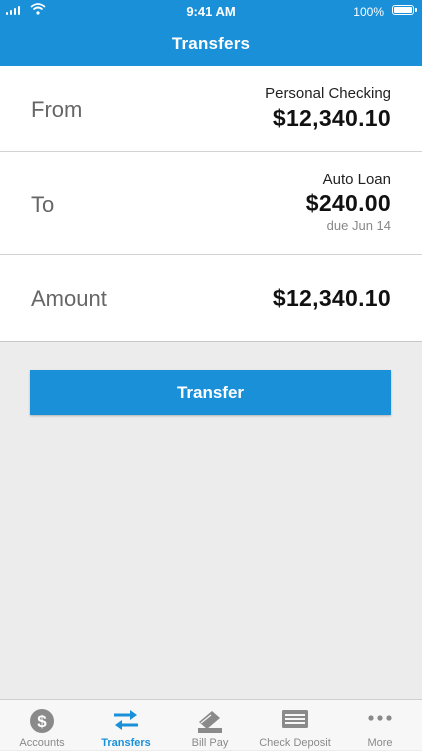  What do you see at coordinates (211, 298) in the screenshot?
I see `amount-row: Amount $12,340.10` at bounding box center [211, 298].